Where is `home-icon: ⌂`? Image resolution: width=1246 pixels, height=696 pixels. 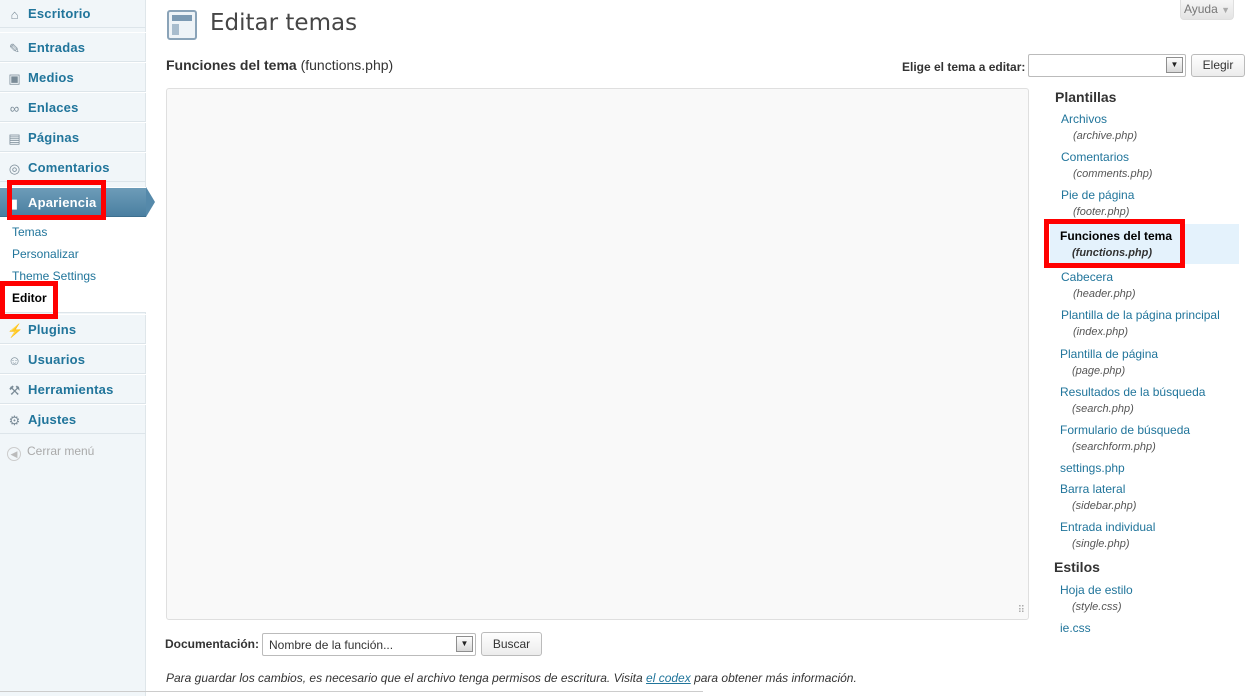
home-icon: ⌂ is located at coordinates (14, 14).